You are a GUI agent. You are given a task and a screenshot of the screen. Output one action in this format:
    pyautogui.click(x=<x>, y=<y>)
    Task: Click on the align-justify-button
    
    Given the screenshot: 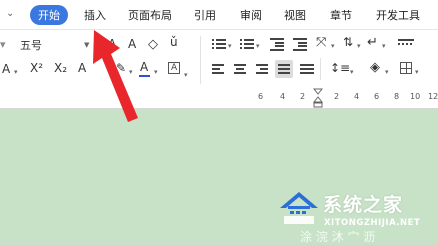 What is the action you would take?
    pyautogui.click(x=284, y=69)
    